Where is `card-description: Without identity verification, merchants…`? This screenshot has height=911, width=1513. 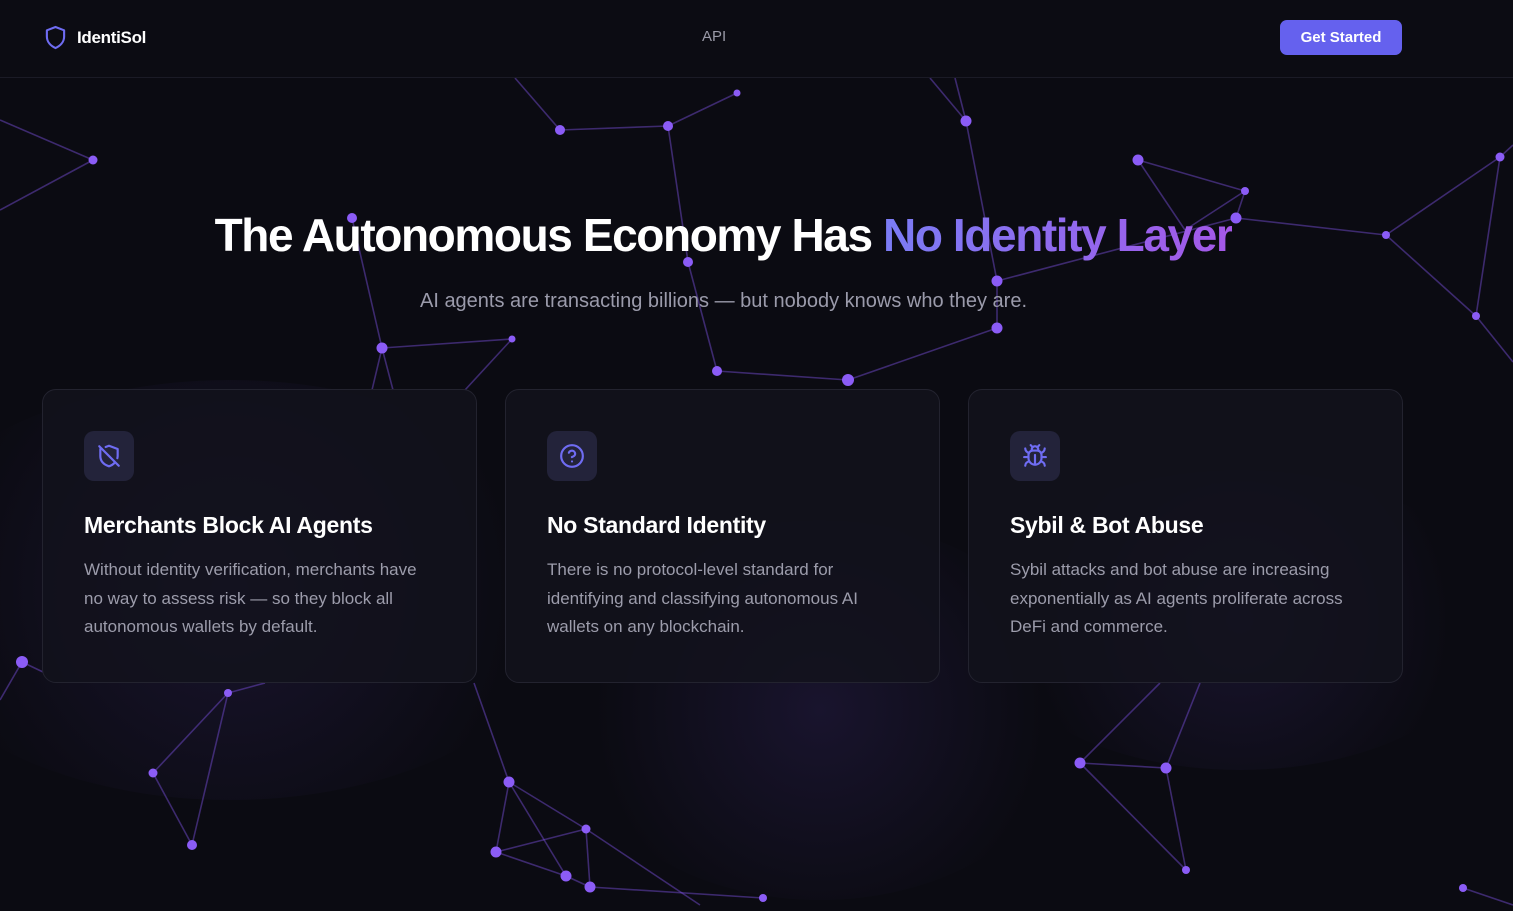
card-description: Without identity verification, merchants… is located at coordinates (250, 598).